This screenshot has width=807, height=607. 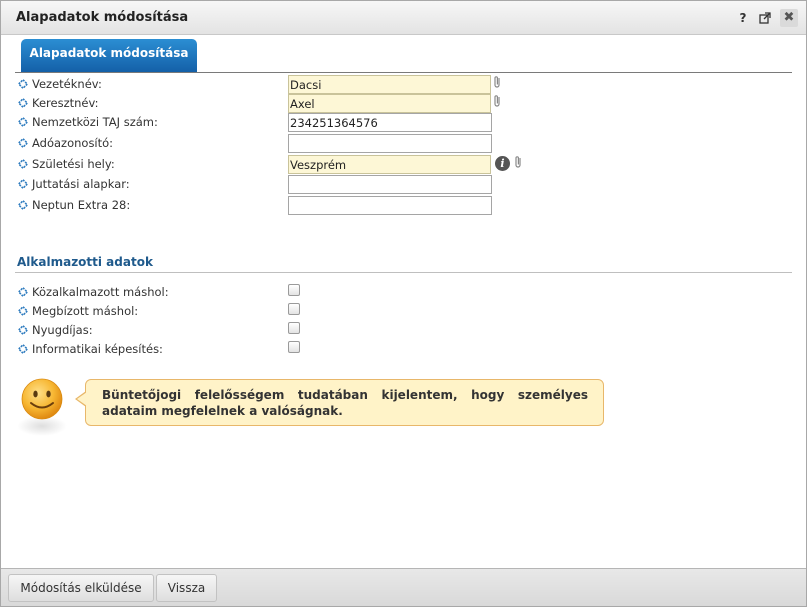 I want to click on neptun-extra-field, so click(x=390, y=205).